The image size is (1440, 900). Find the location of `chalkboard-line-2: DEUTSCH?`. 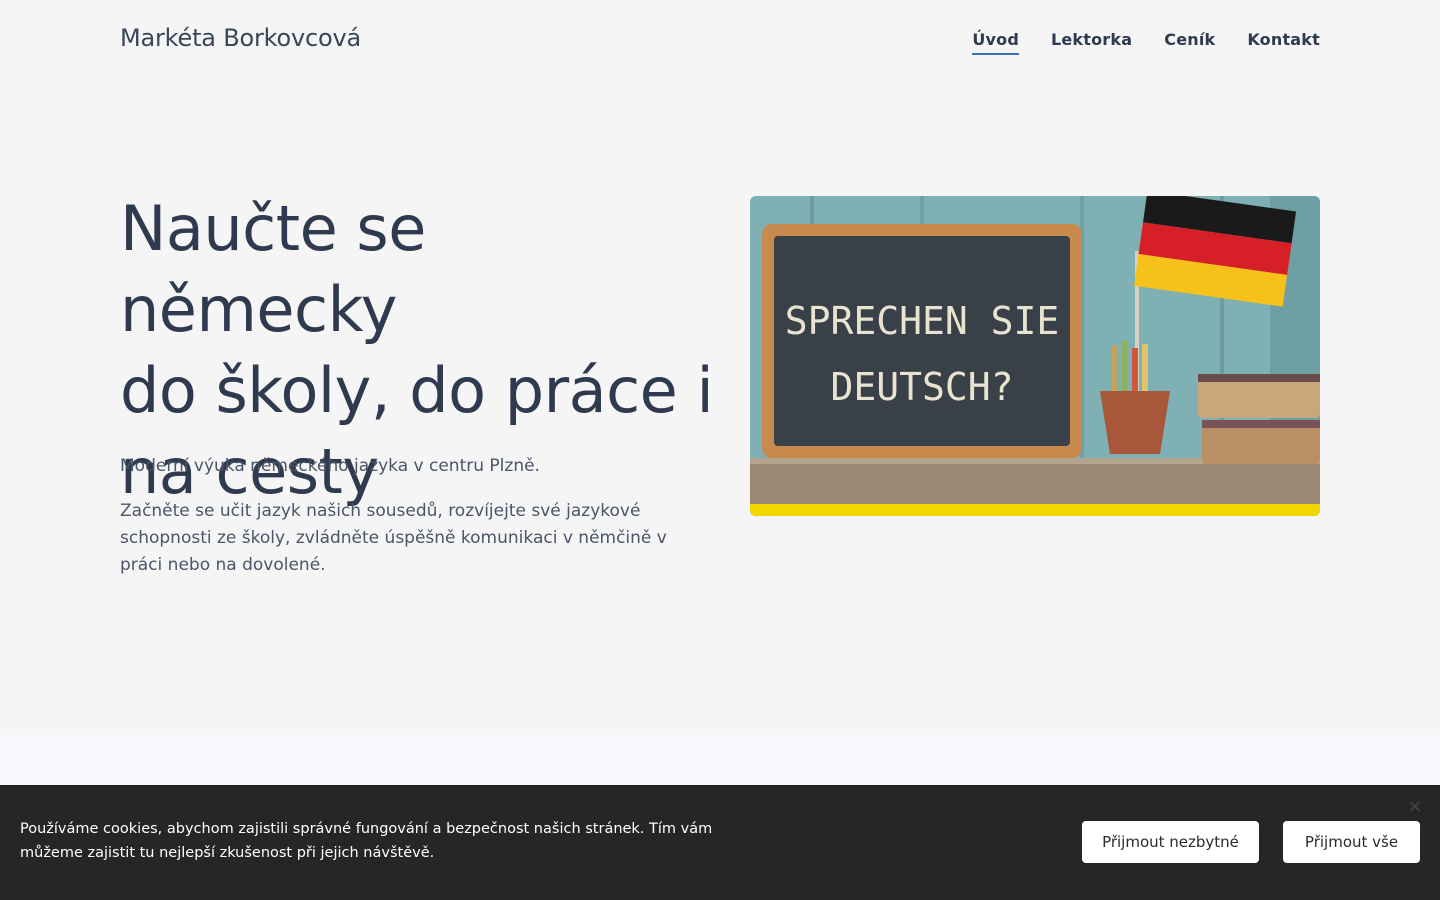

chalkboard-line-2: DEUTSCH? is located at coordinates (921, 387).